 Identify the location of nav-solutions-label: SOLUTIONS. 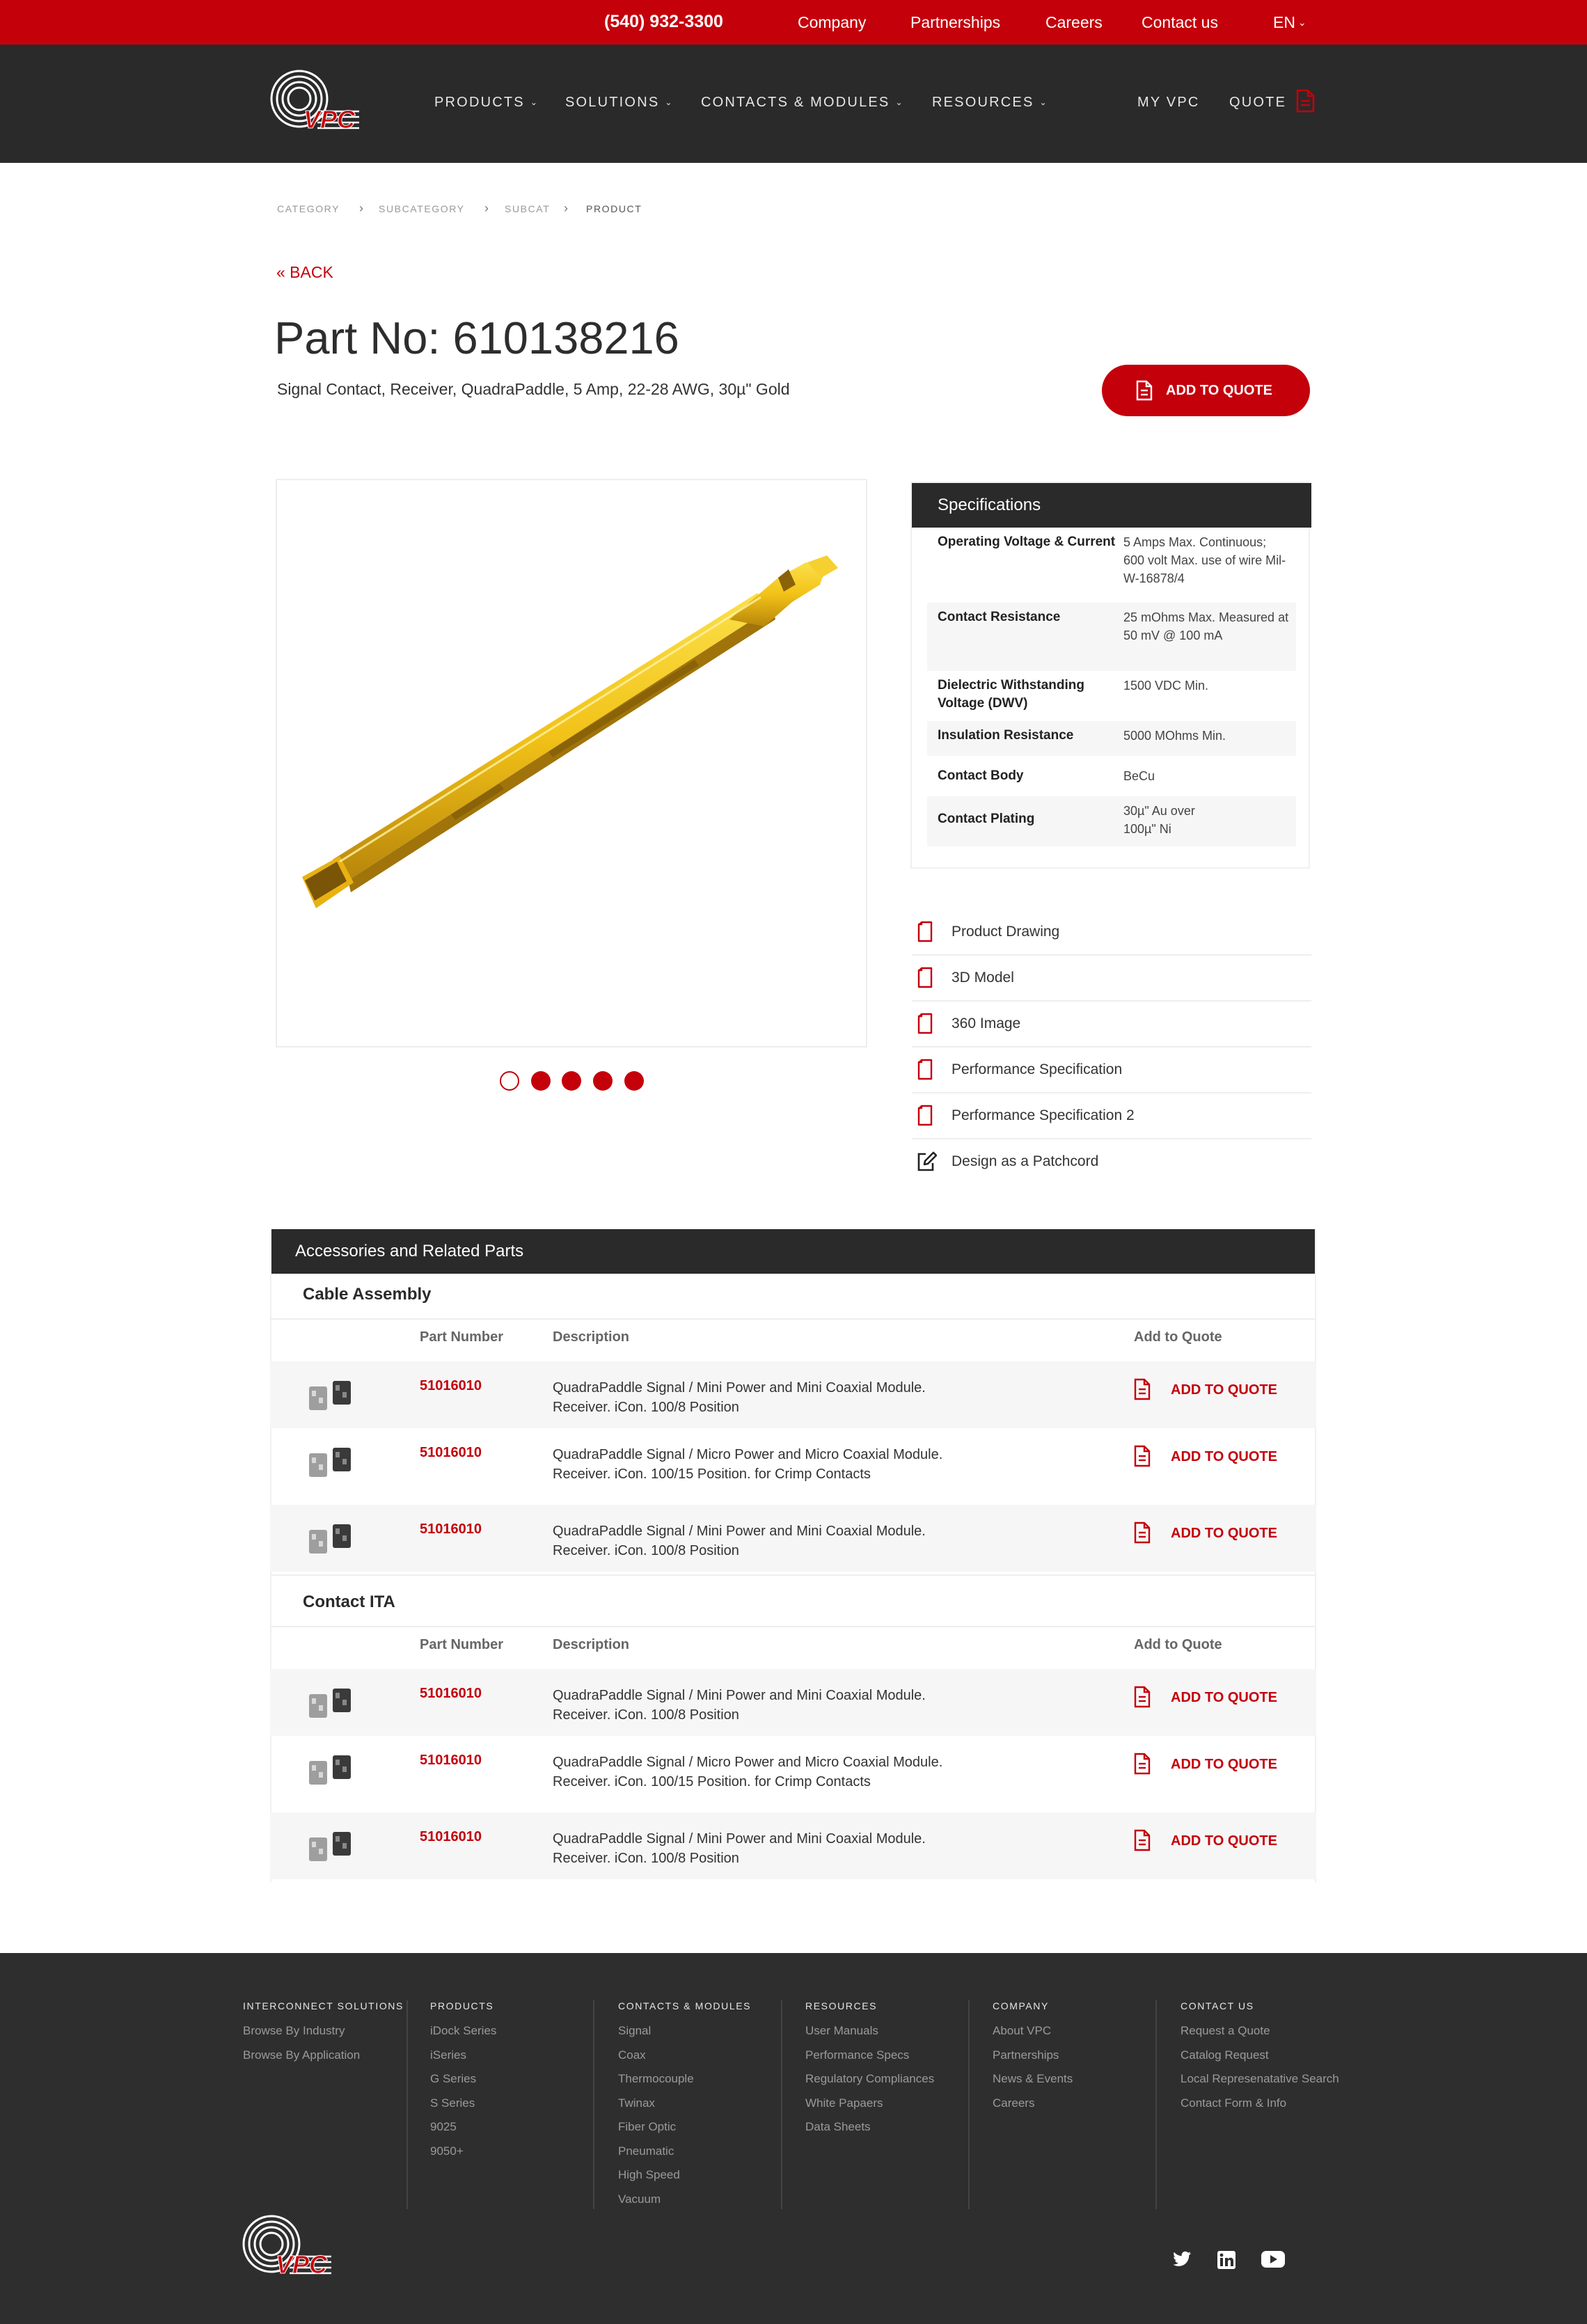
(612, 103).